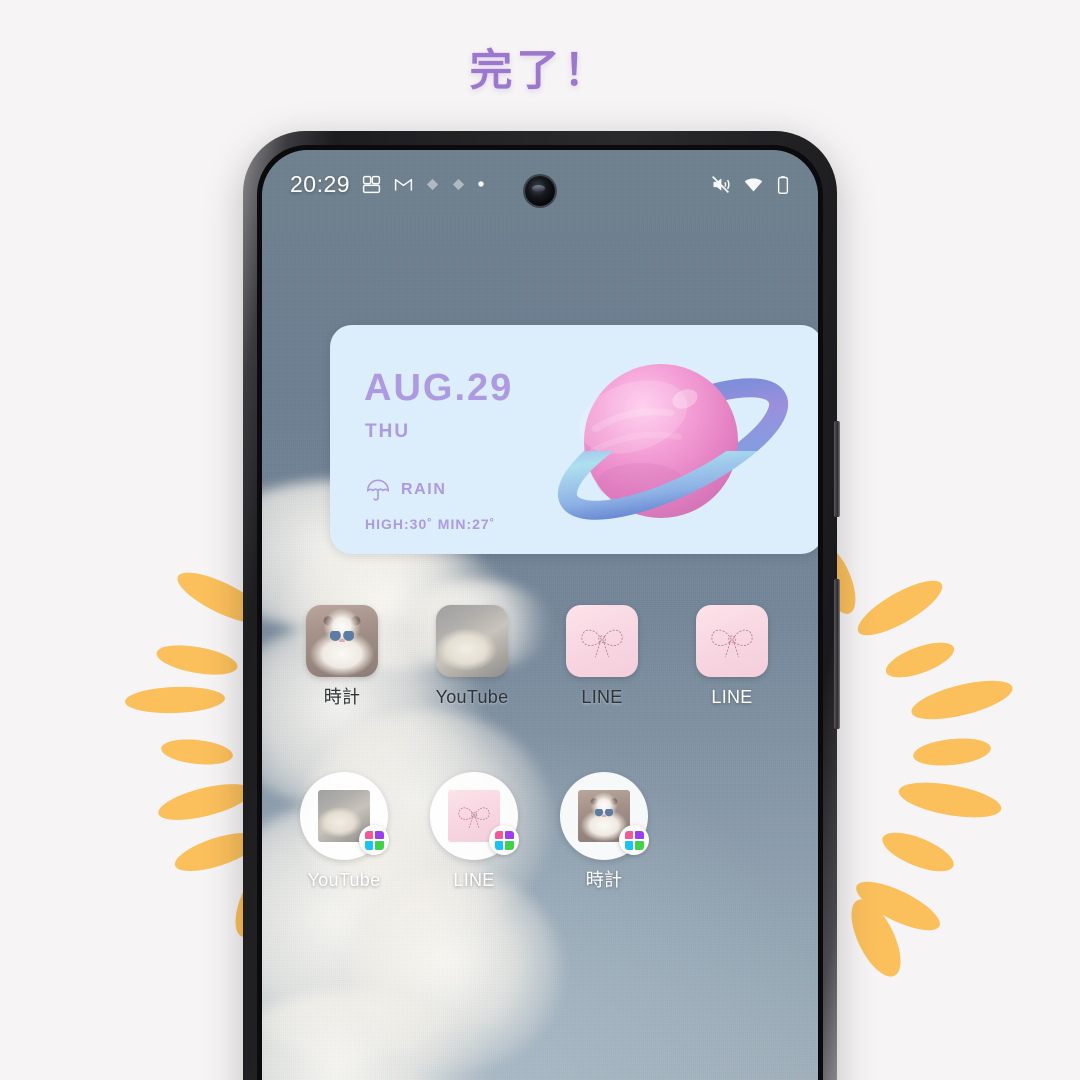 The image size is (1080, 1080). I want to click on saturn-planet-illustration, so click(673, 442).